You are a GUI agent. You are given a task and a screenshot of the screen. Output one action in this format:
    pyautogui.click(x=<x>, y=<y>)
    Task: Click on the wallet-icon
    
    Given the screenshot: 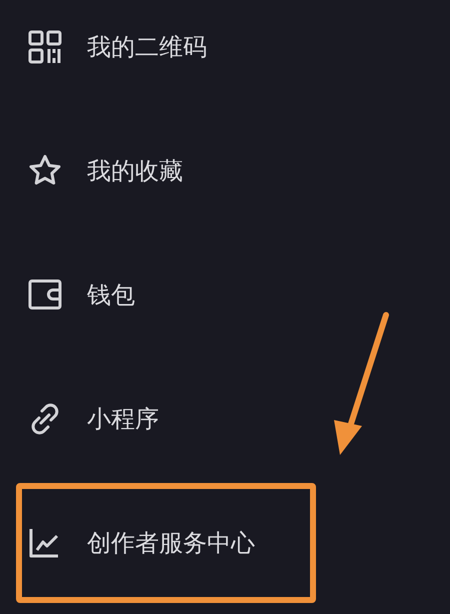 What is the action you would take?
    pyautogui.click(x=45, y=295)
    